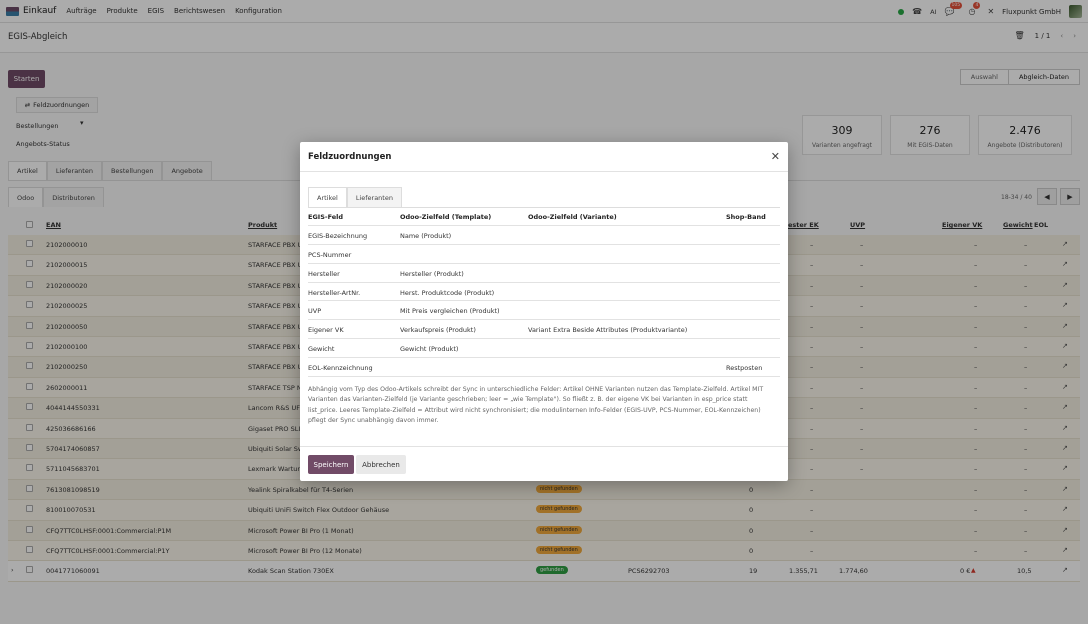 The image size is (1088, 624). What do you see at coordinates (744, 368) in the screenshot?
I see `mapping-shop-band: Restposten` at bounding box center [744, 368].